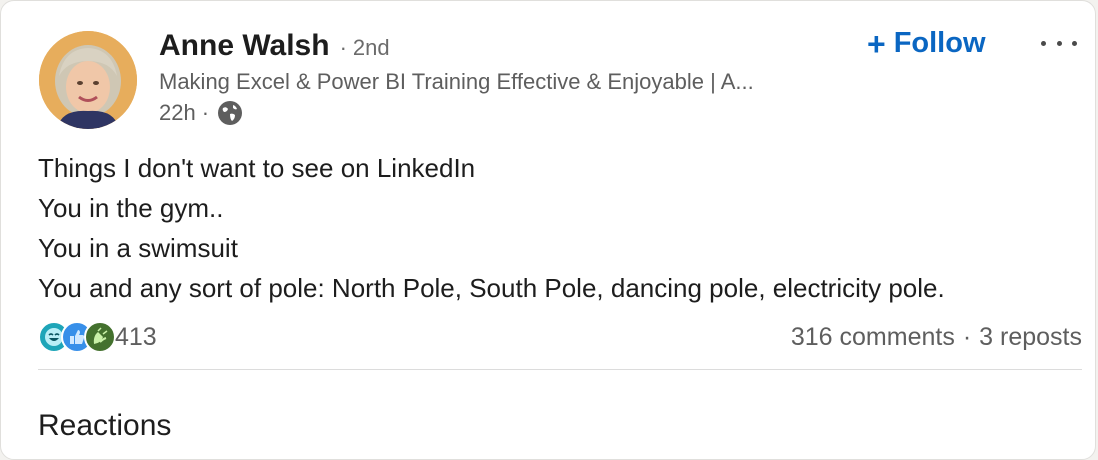  What do you see at coordinates (105, 425) in the screenshot?
I see `reactions-heading: Reactions` at bounding box center [105, 425].